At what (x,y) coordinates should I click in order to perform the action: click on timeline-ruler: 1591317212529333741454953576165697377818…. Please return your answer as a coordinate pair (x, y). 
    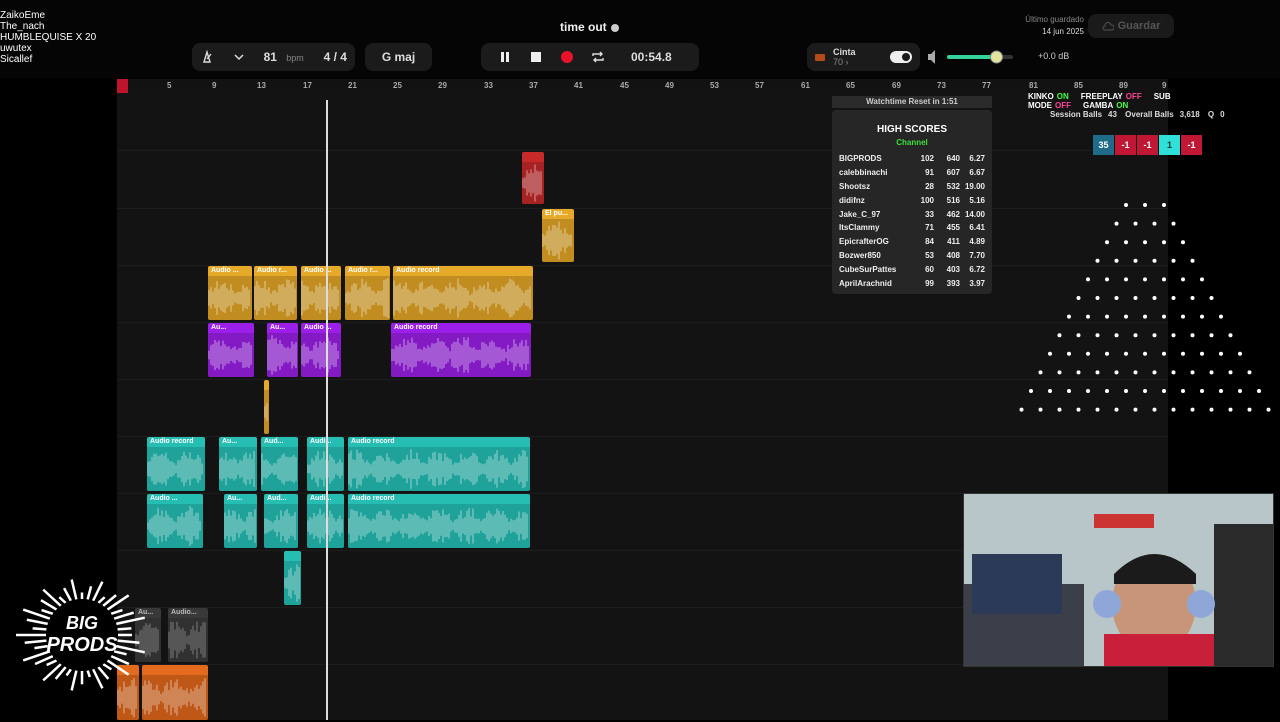
    Looking at the image, I should click on (642, 86).